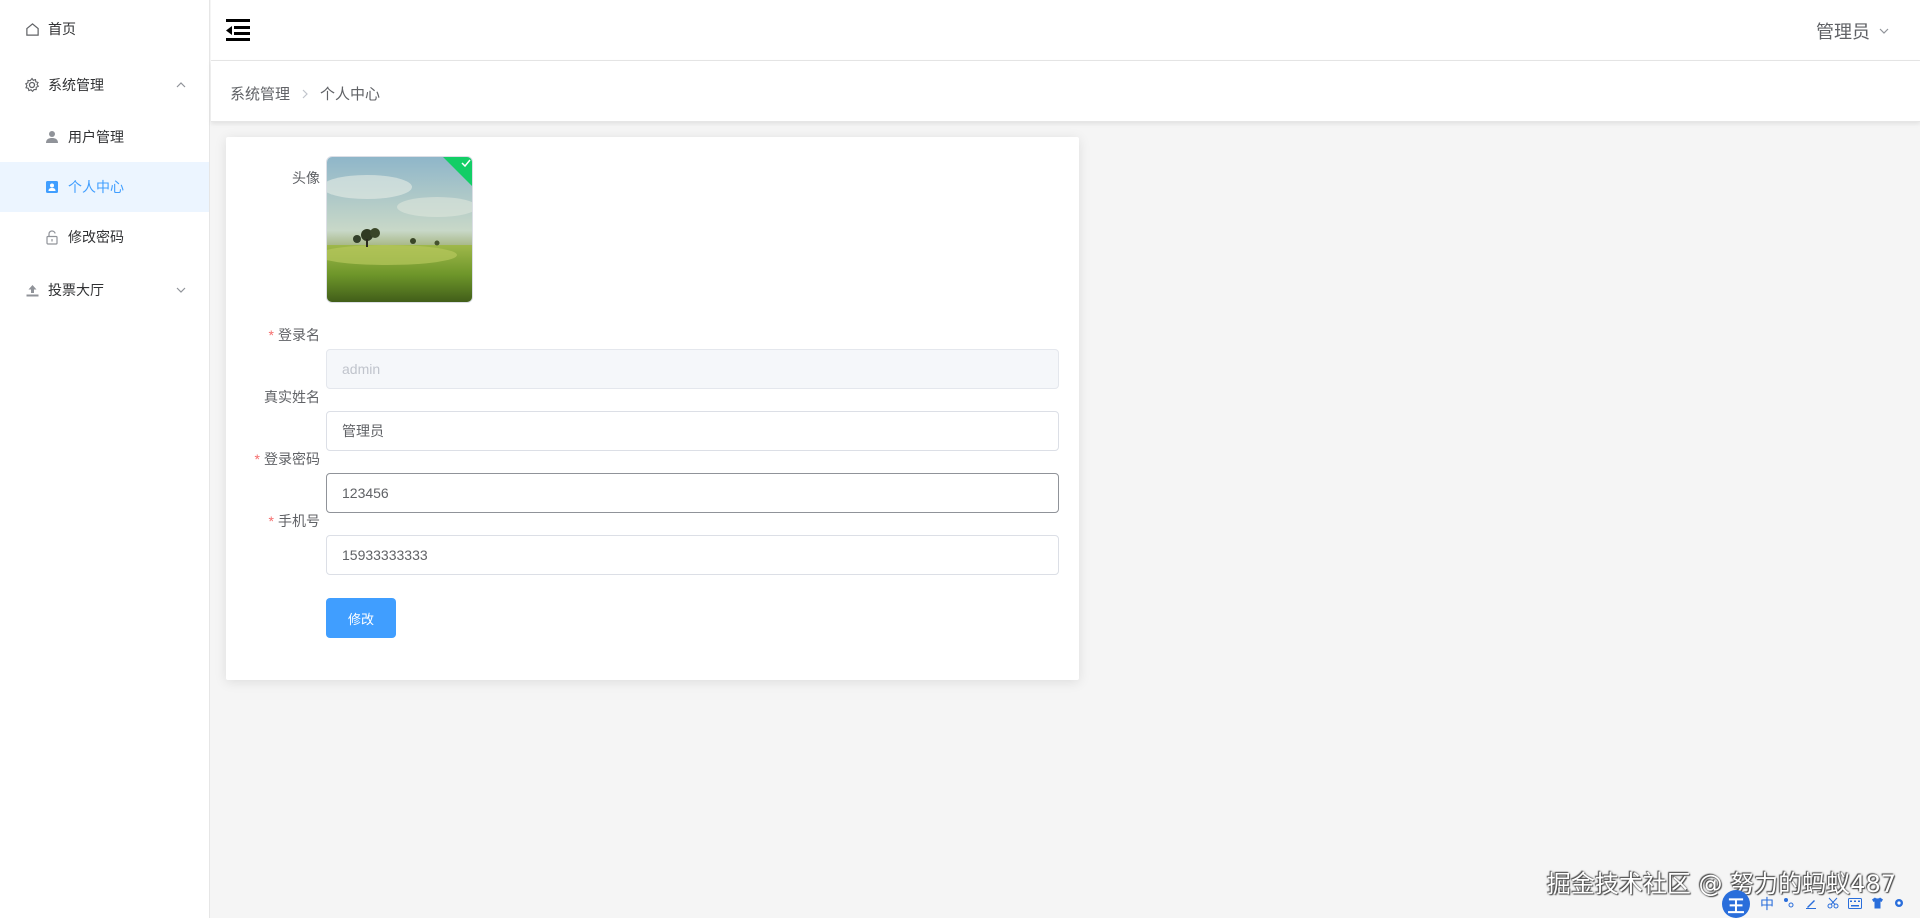 The width and height of the screenshot is (1920, 918). I want to click on sidebar-item-profile: 个人中心, so click(104, 187).